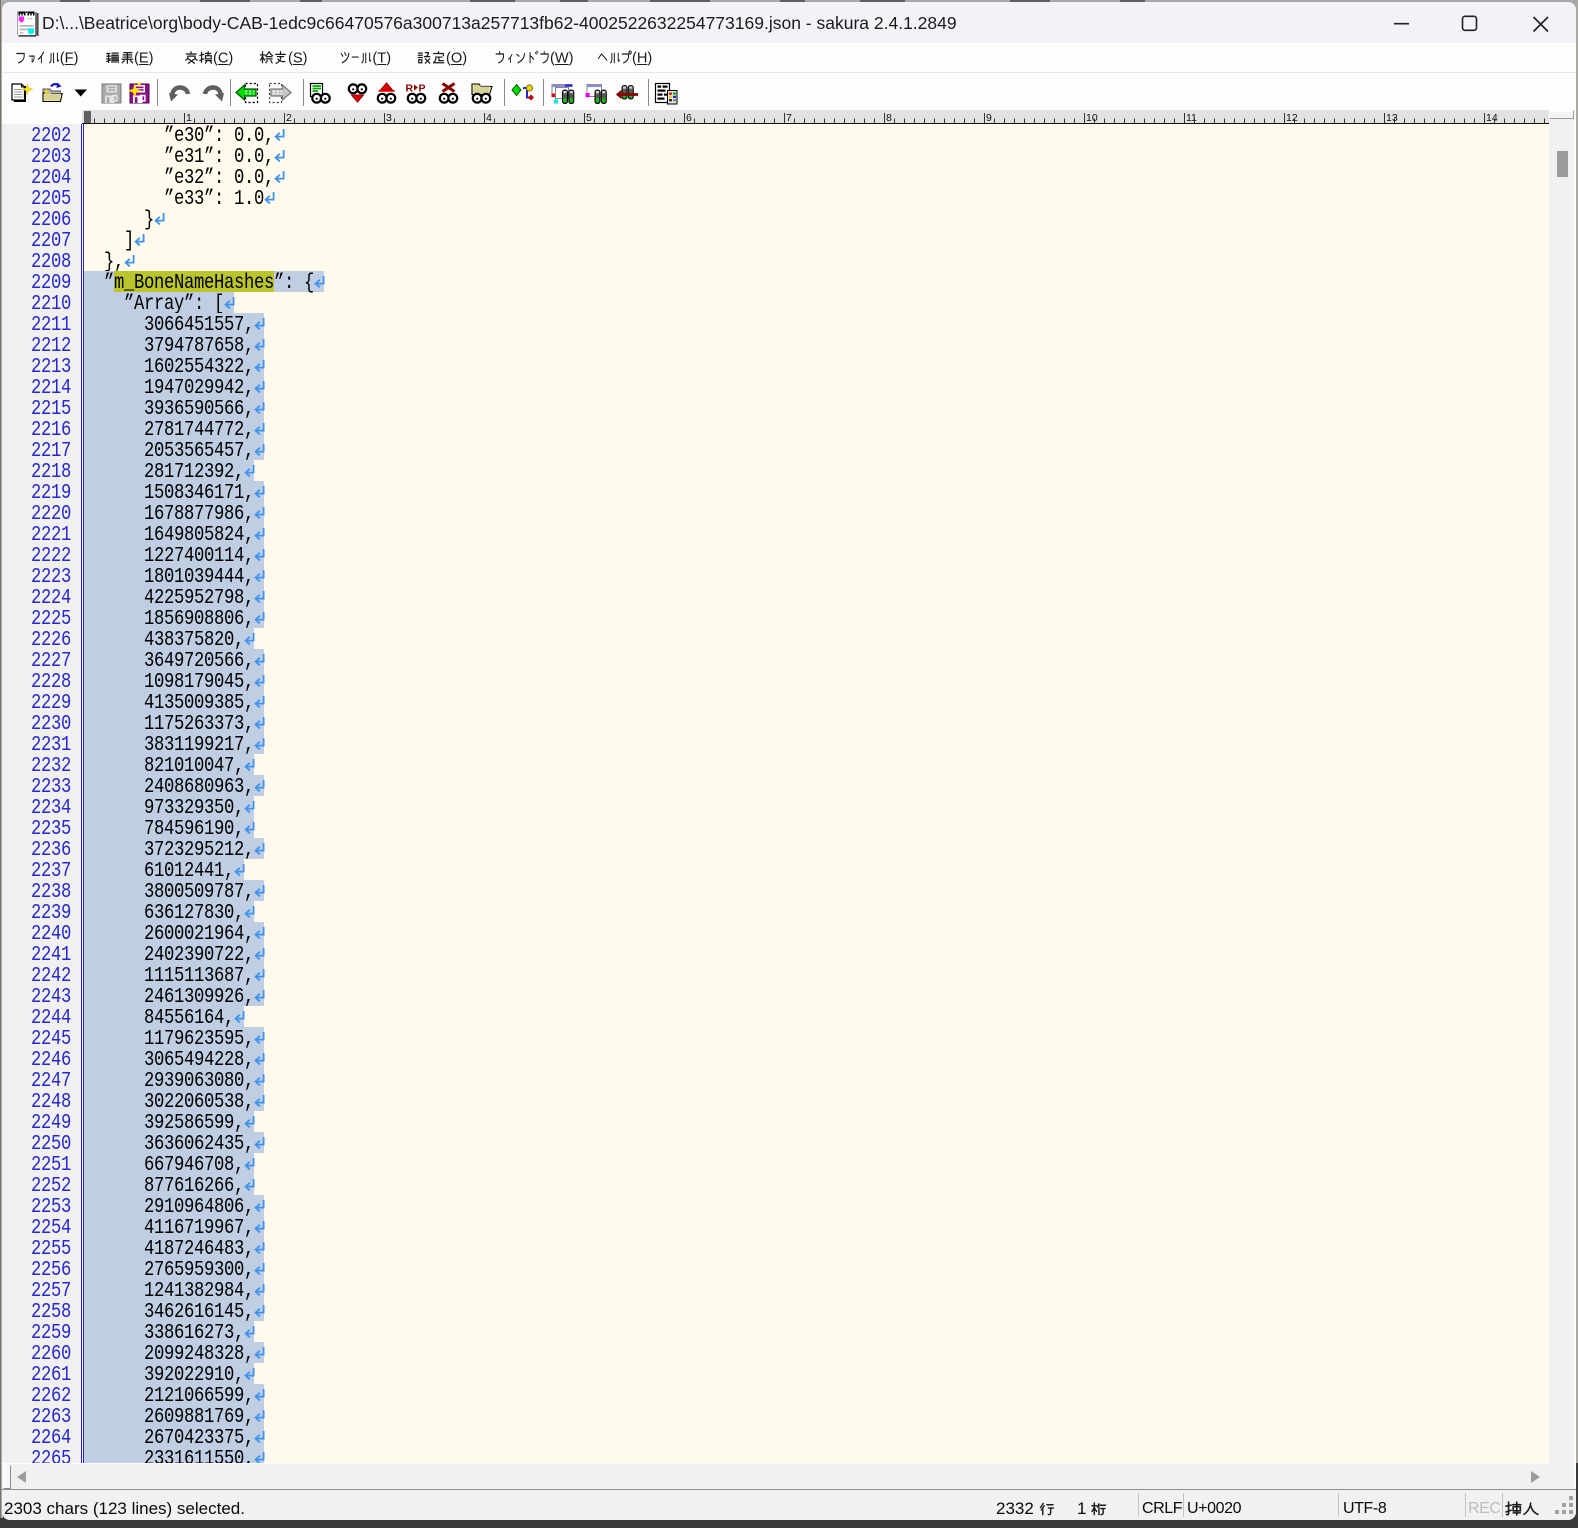 This screenshot has height=1528, width=1578. Describe the element at coordinates (1392, 118) in the screenshot. I see `svg-text: 13` at that location.